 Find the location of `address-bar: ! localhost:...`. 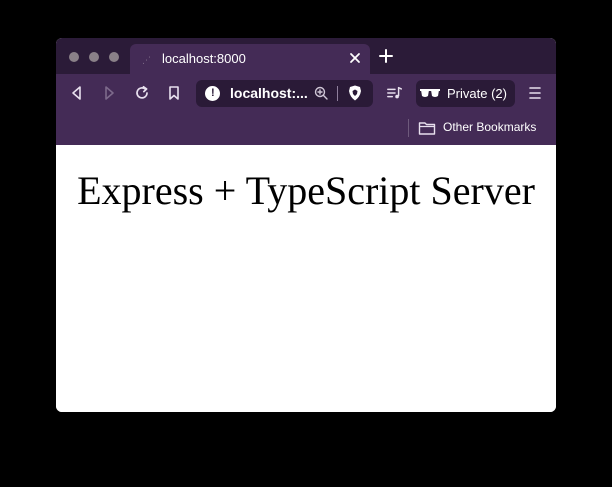

address-bar: ! localhost:... is located at coordinates (284, 93).